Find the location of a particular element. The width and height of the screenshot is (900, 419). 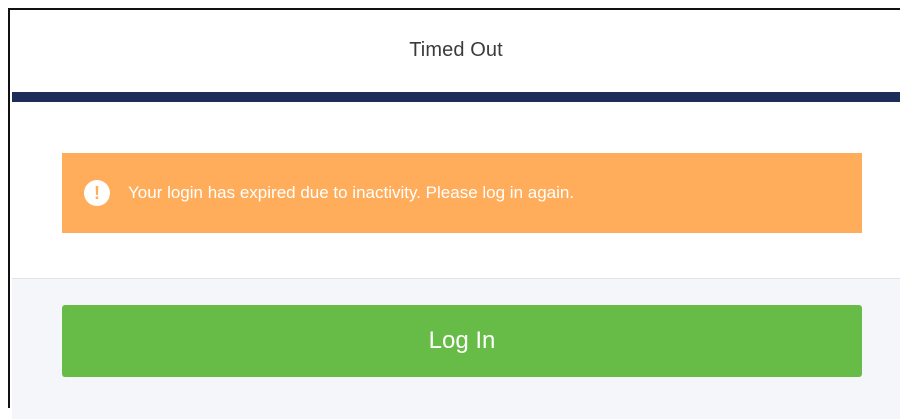

dialog-title: Timed Out is located at coordinates (456, 49).